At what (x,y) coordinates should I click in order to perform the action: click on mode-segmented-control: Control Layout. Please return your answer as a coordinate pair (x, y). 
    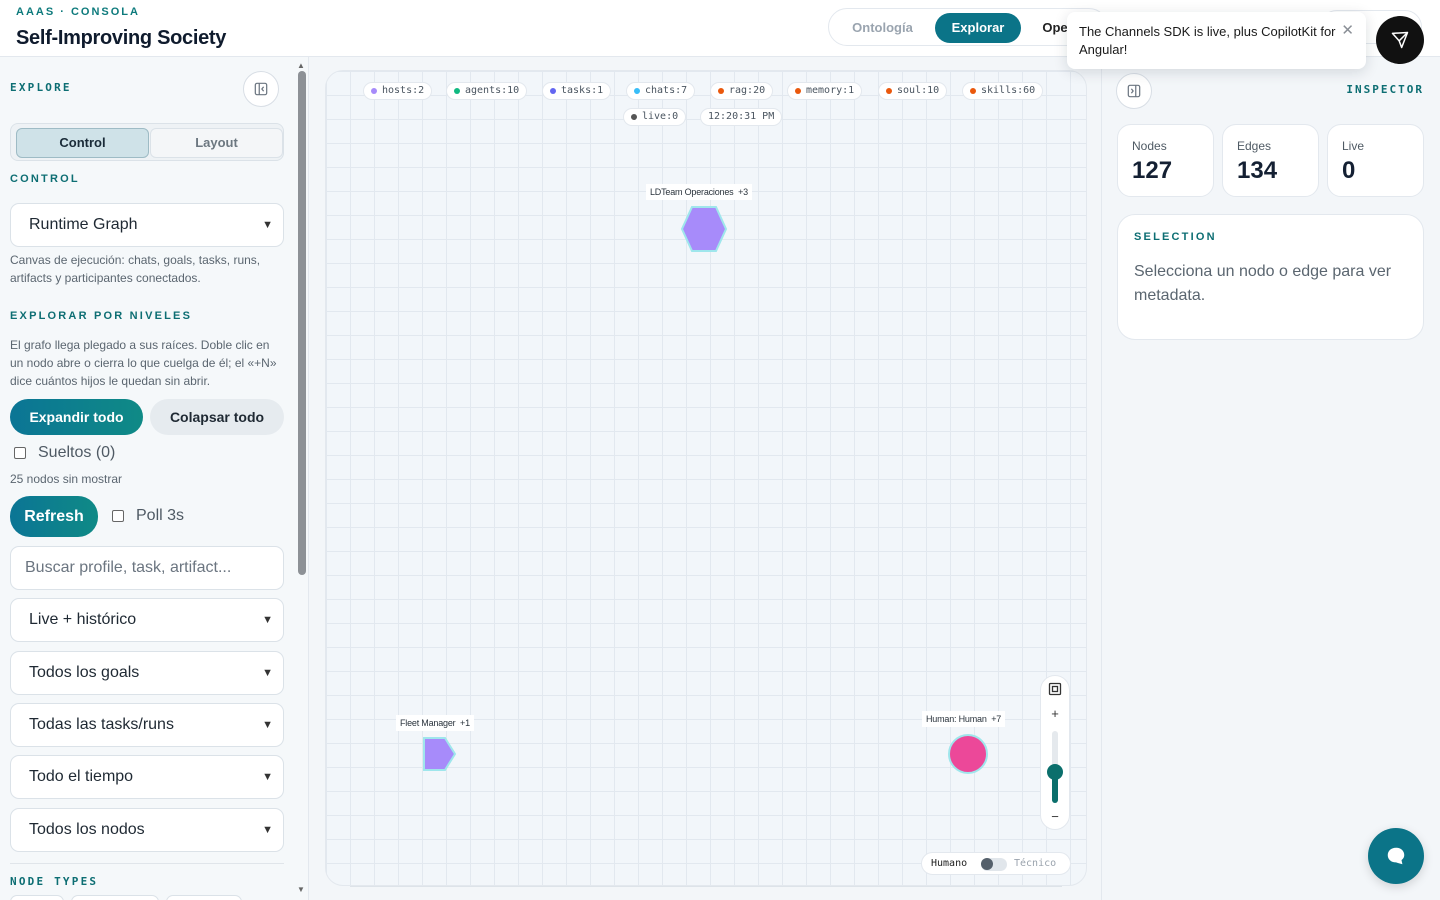
    Looking at the image, I should click on (147, 142).